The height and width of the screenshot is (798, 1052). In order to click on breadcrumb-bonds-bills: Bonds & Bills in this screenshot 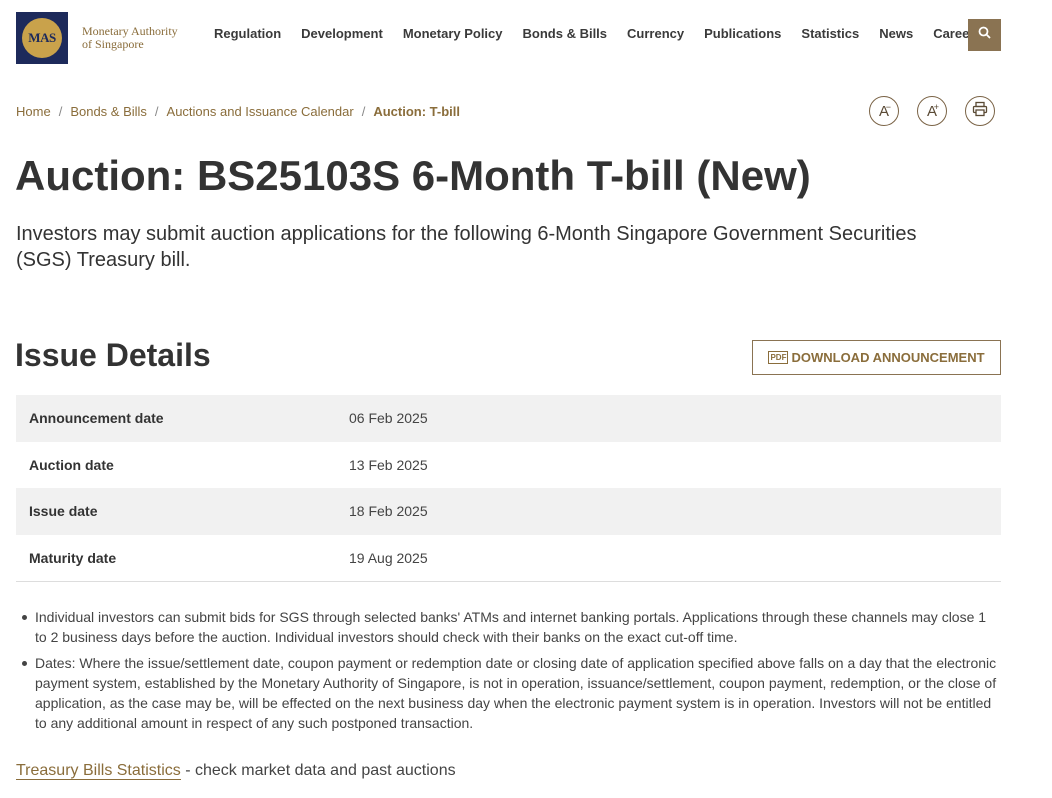, I will do `click(108, 111)`.